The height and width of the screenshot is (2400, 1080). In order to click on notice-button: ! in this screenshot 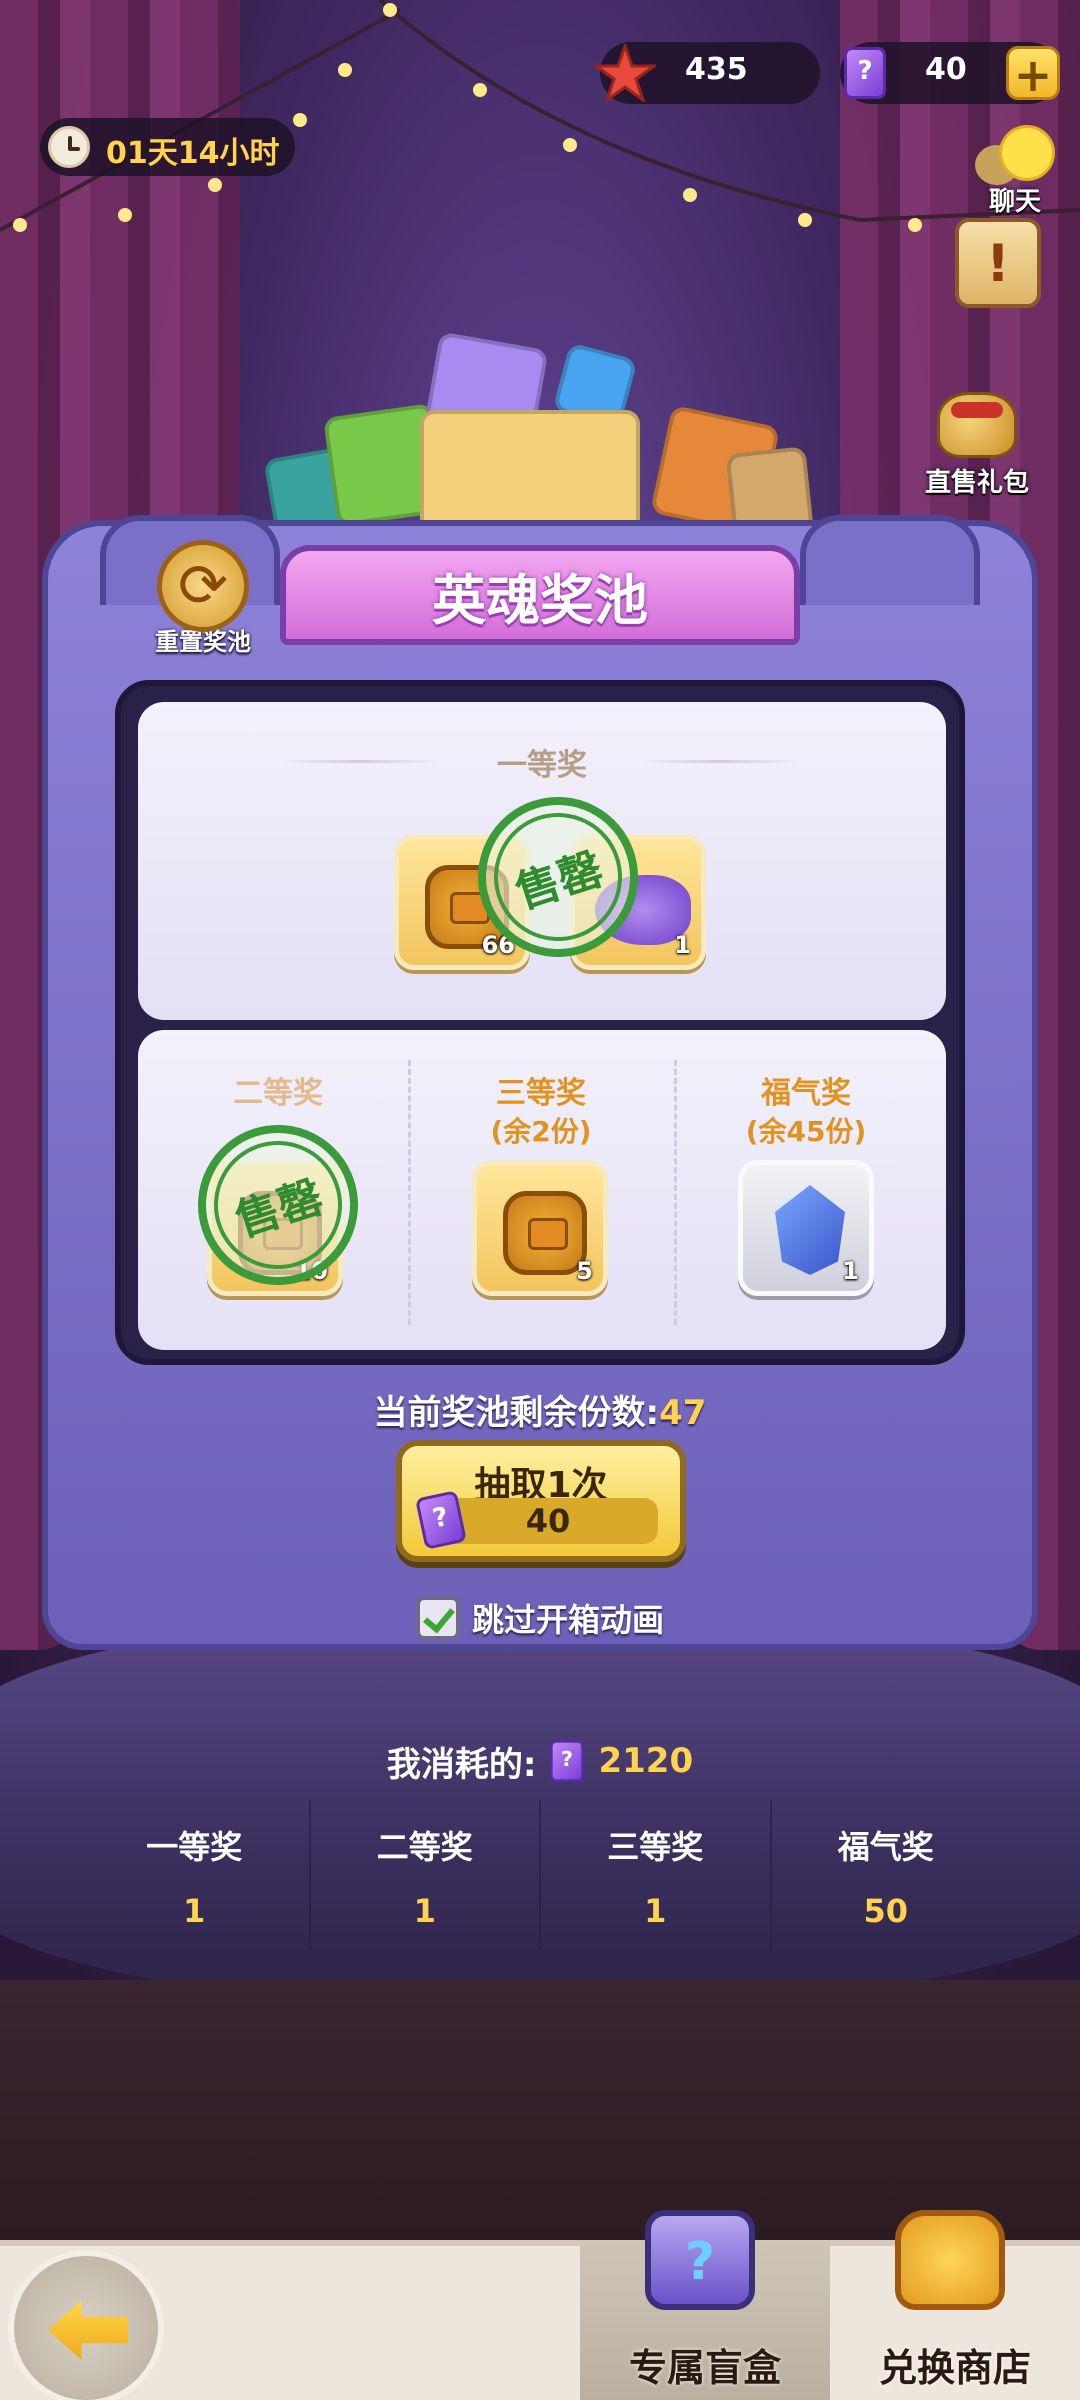, I will do `click(998, 263)`.